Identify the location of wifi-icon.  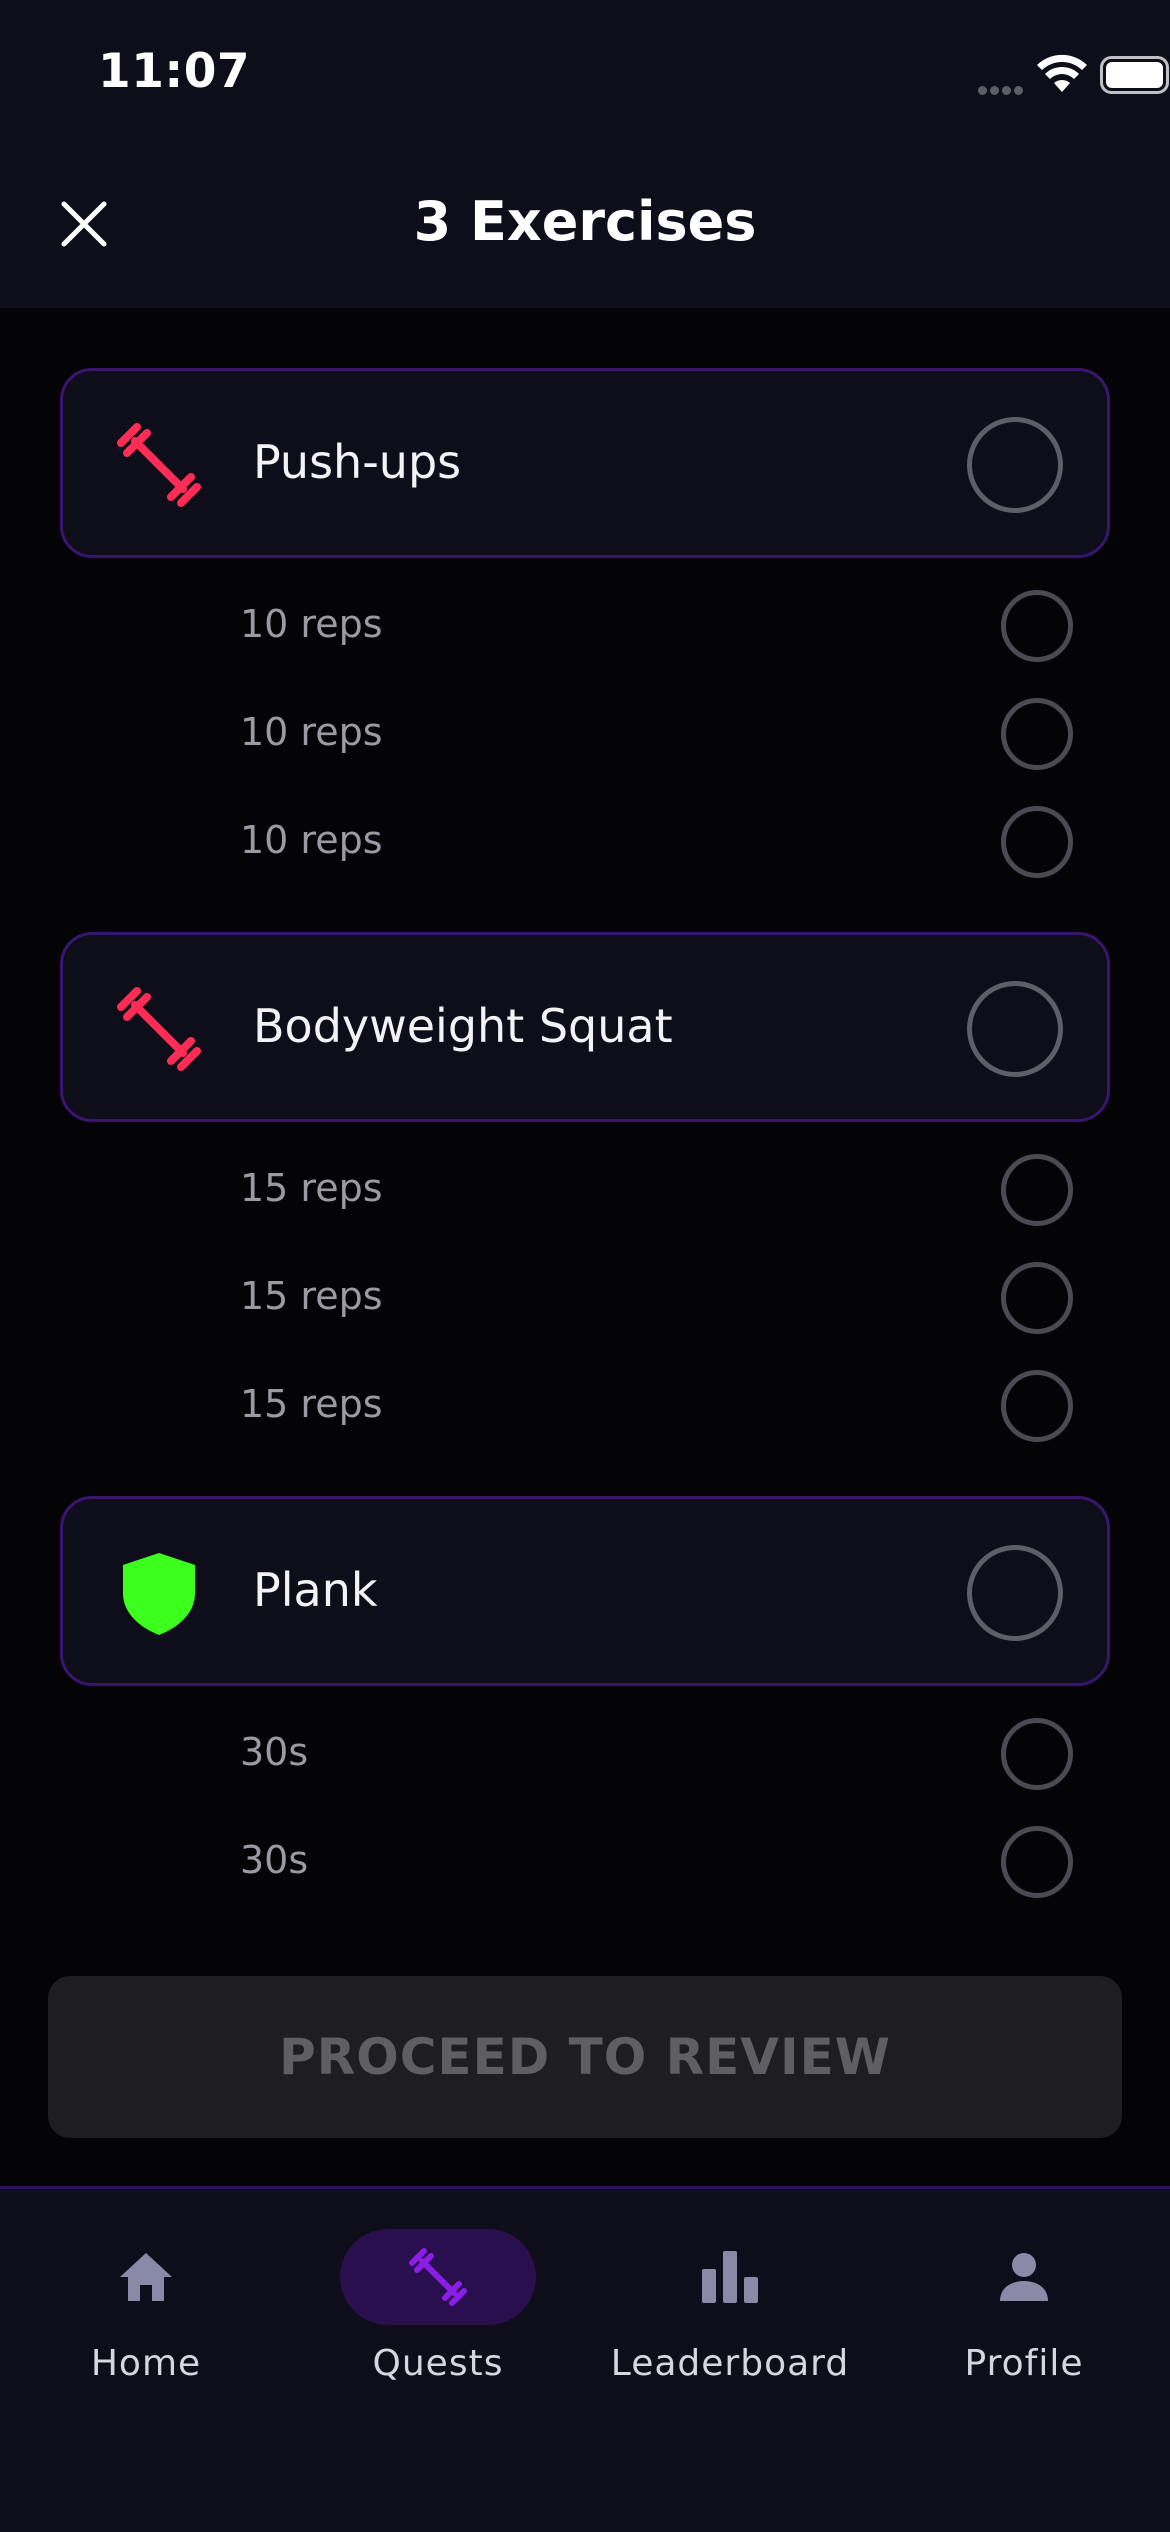
(1062, 73).